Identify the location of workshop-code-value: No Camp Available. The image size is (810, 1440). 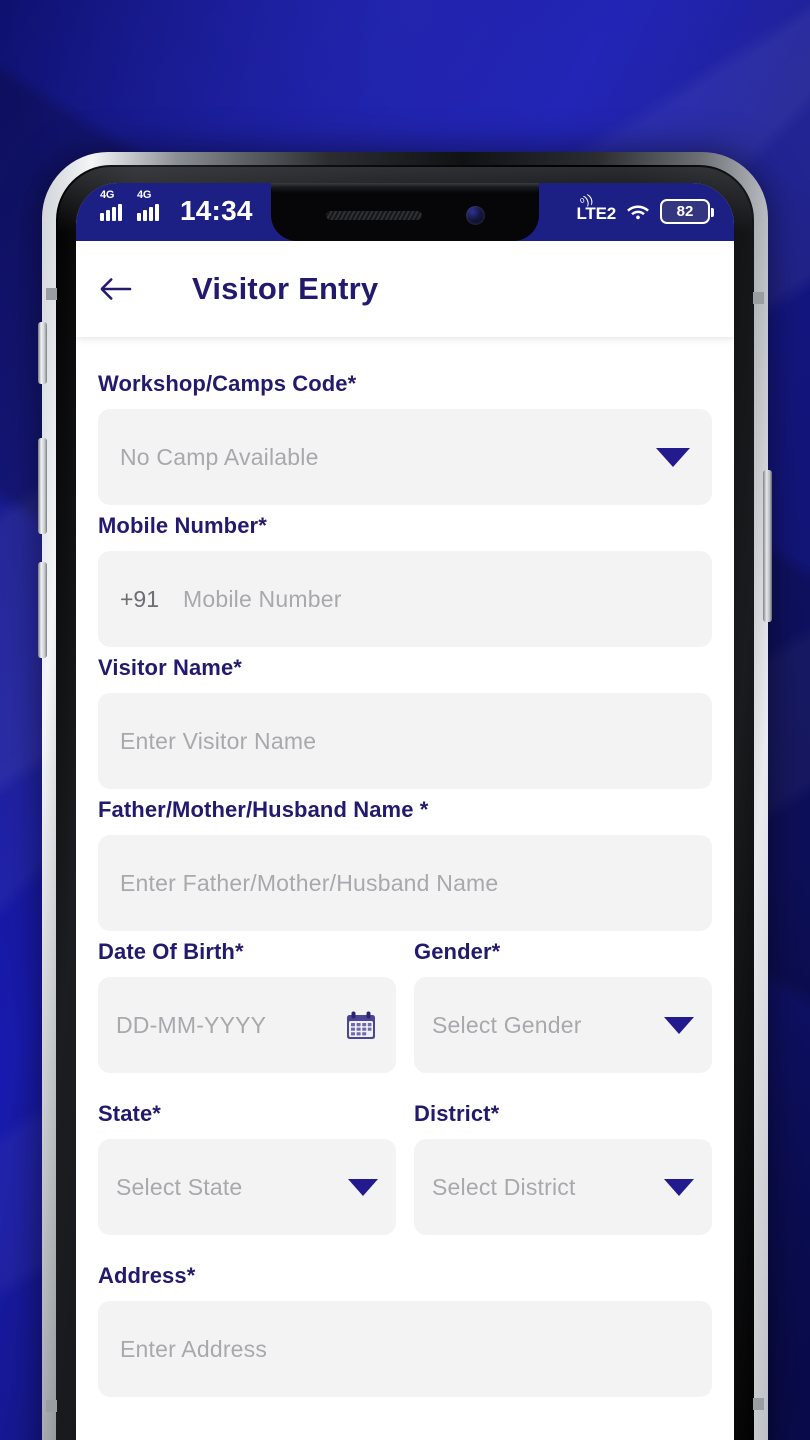
(219, 456).